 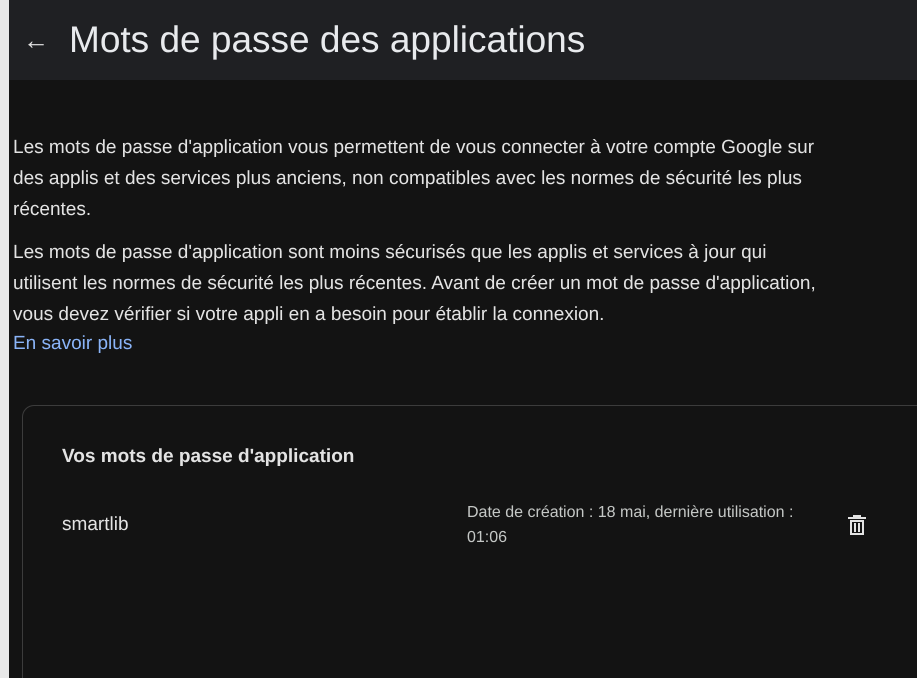 What do you see at coordinates (327, 40) in the screenshot?
I see `page-title: Mots de passe des applications` at bounding box center [327, 40].